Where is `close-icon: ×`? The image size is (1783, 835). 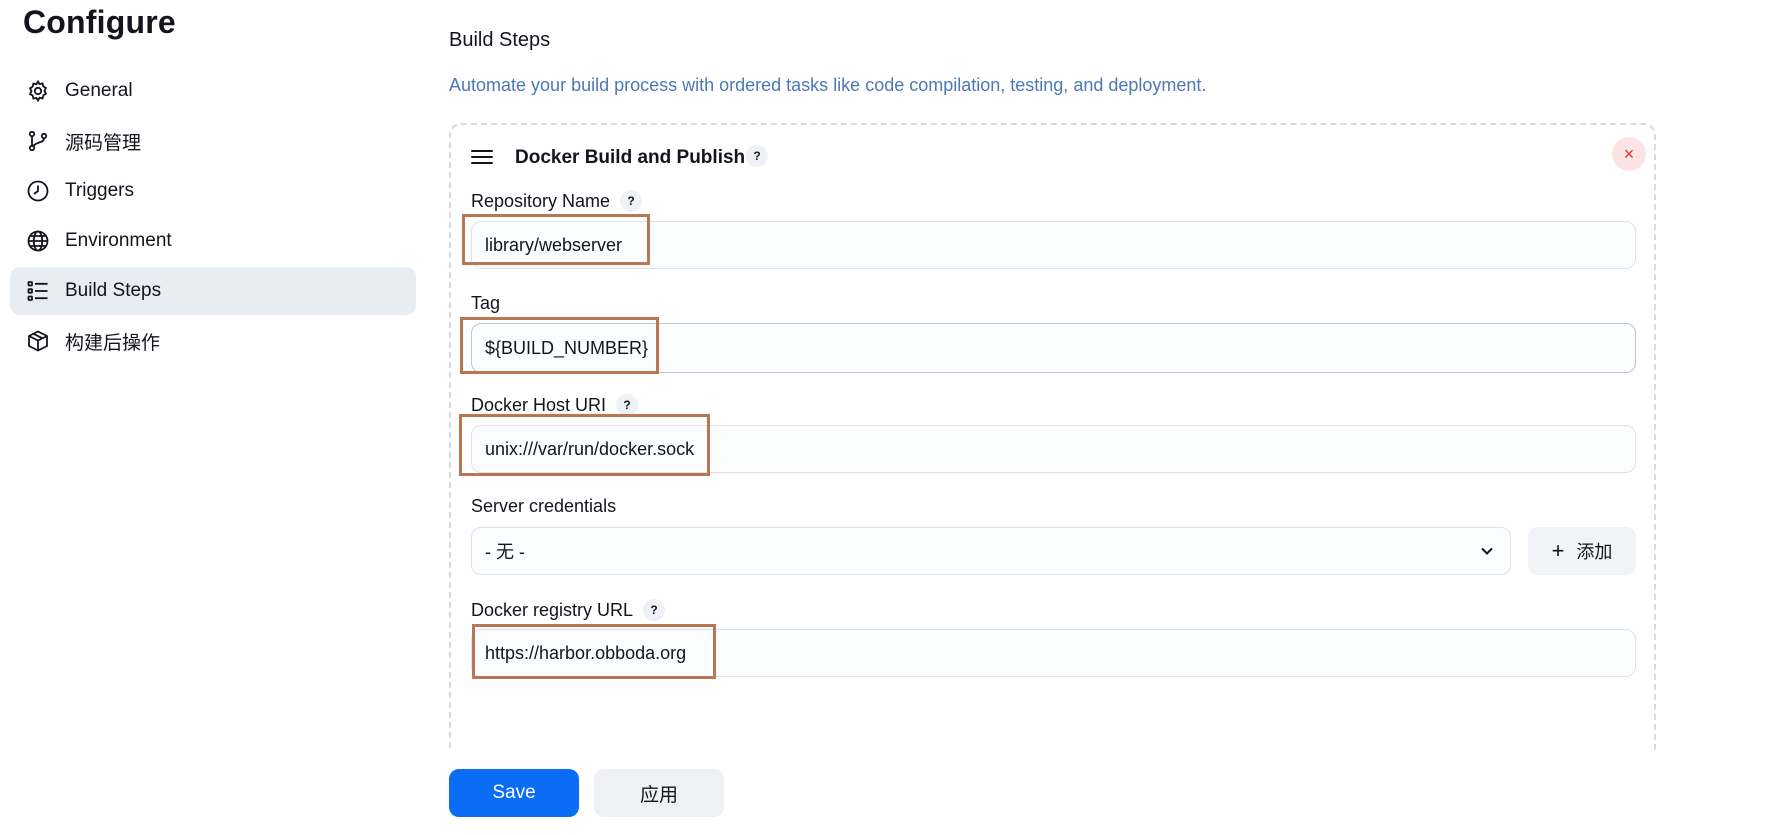
close-icon: × is located at coordinates (1629, 154).